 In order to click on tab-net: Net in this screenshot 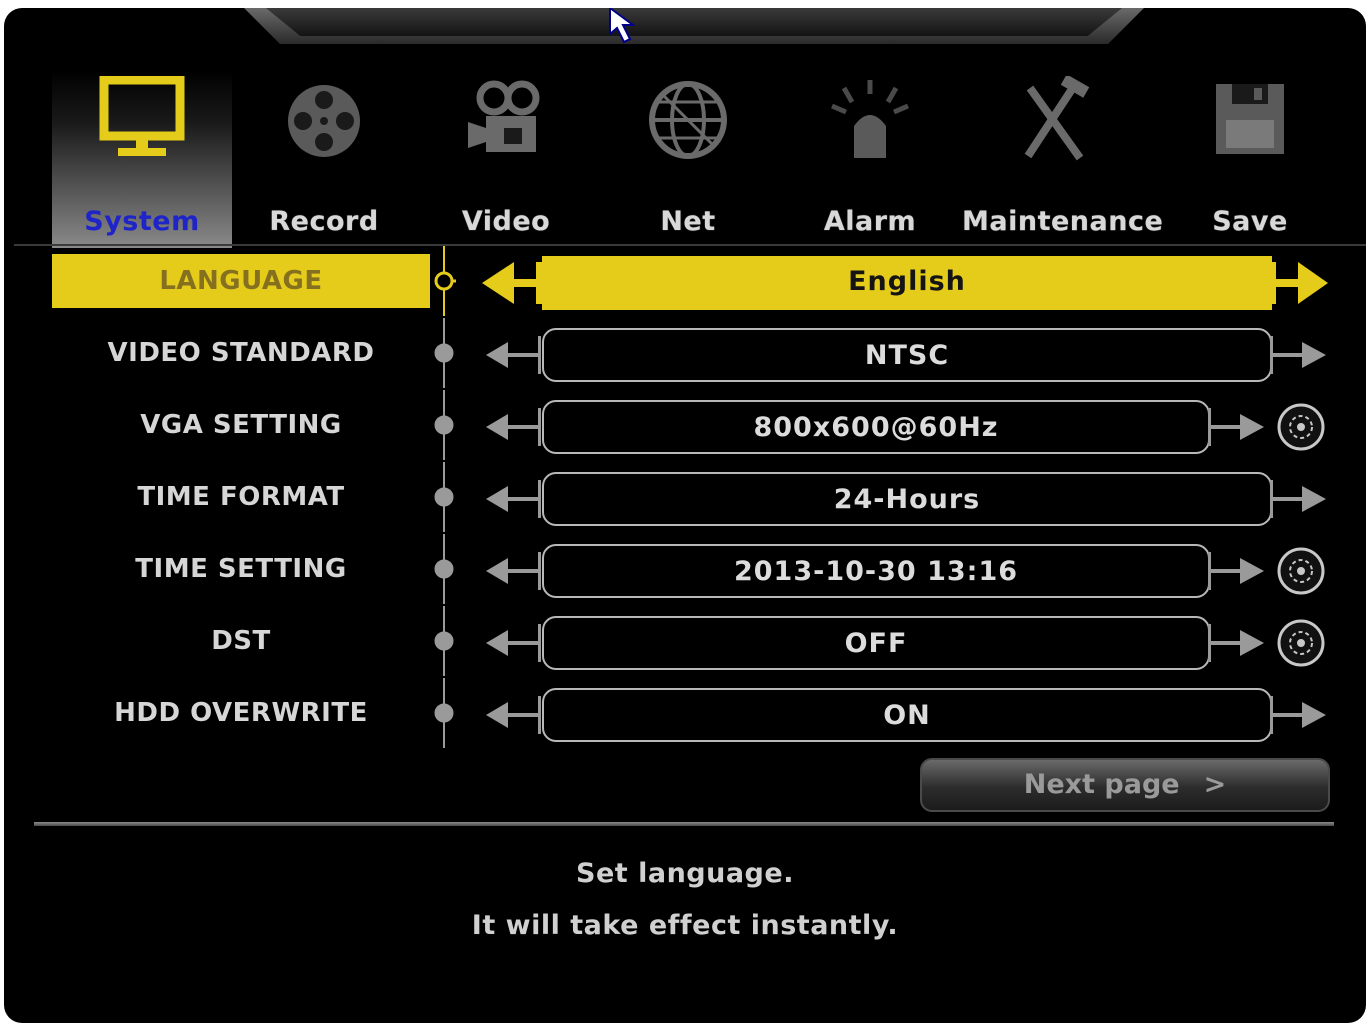, I will do `click(688, 159)`.